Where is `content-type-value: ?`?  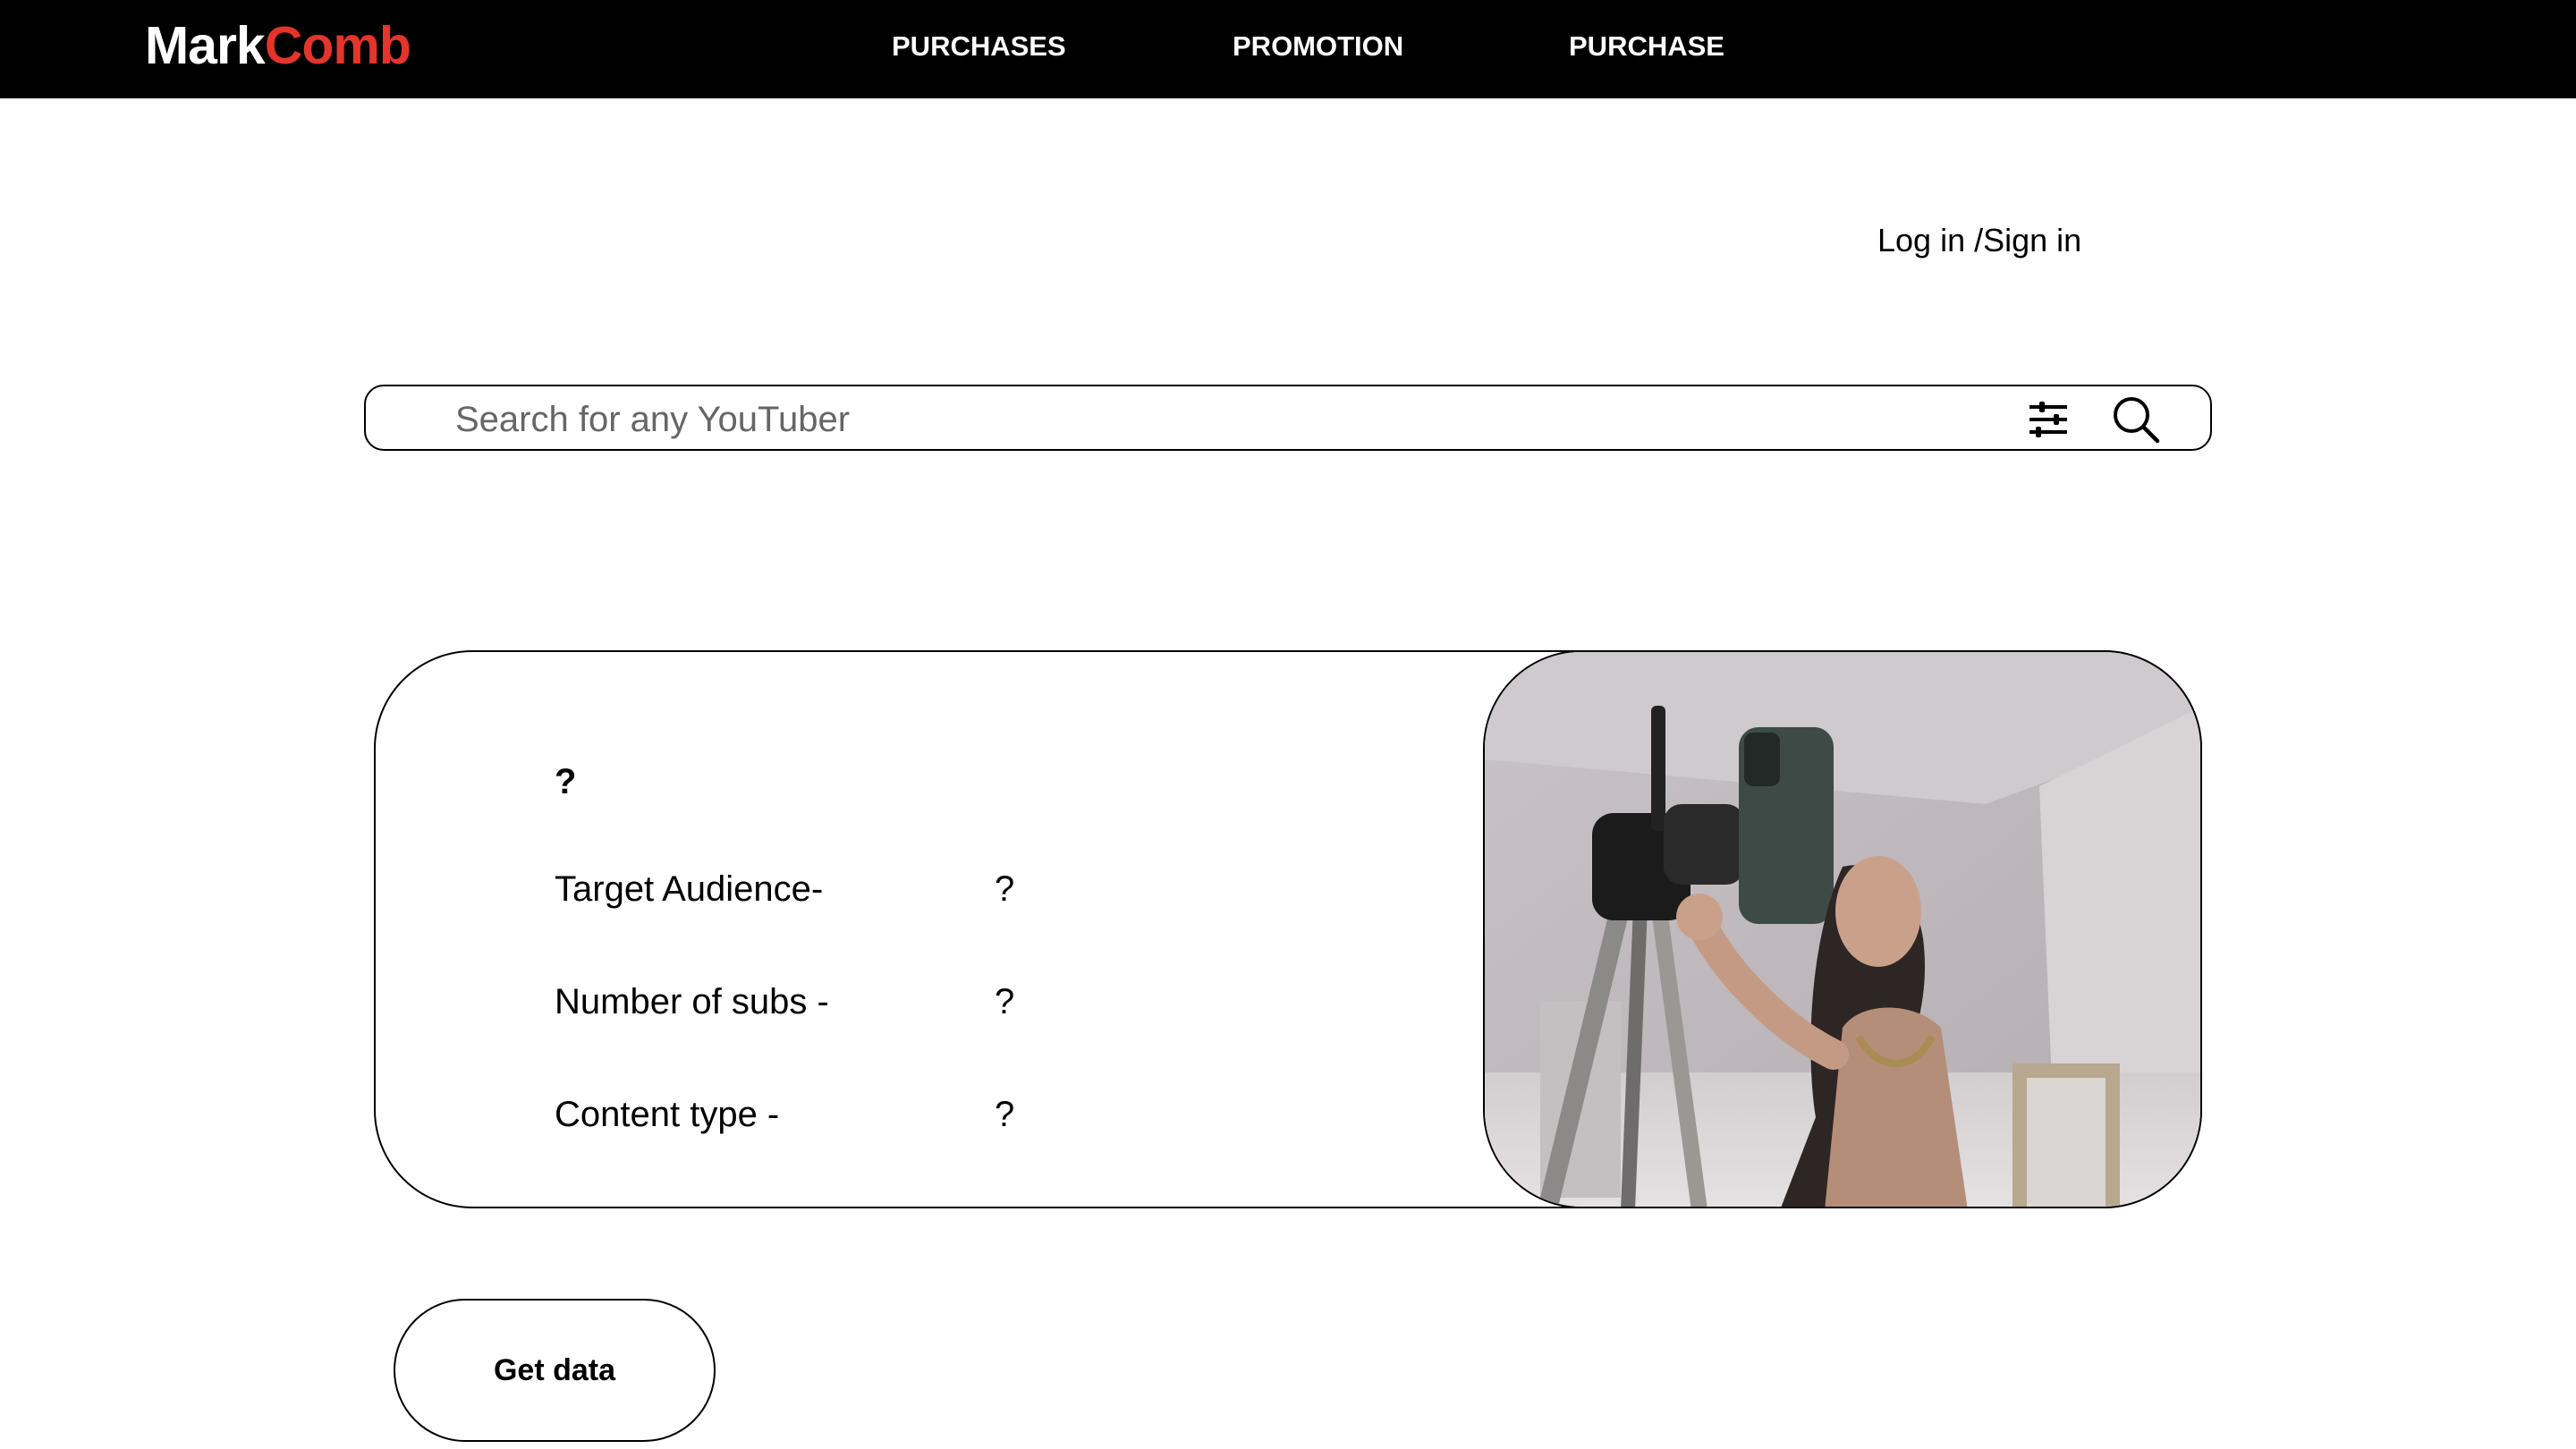
content-type-value: ? is located at coordinates (1005, 1114).